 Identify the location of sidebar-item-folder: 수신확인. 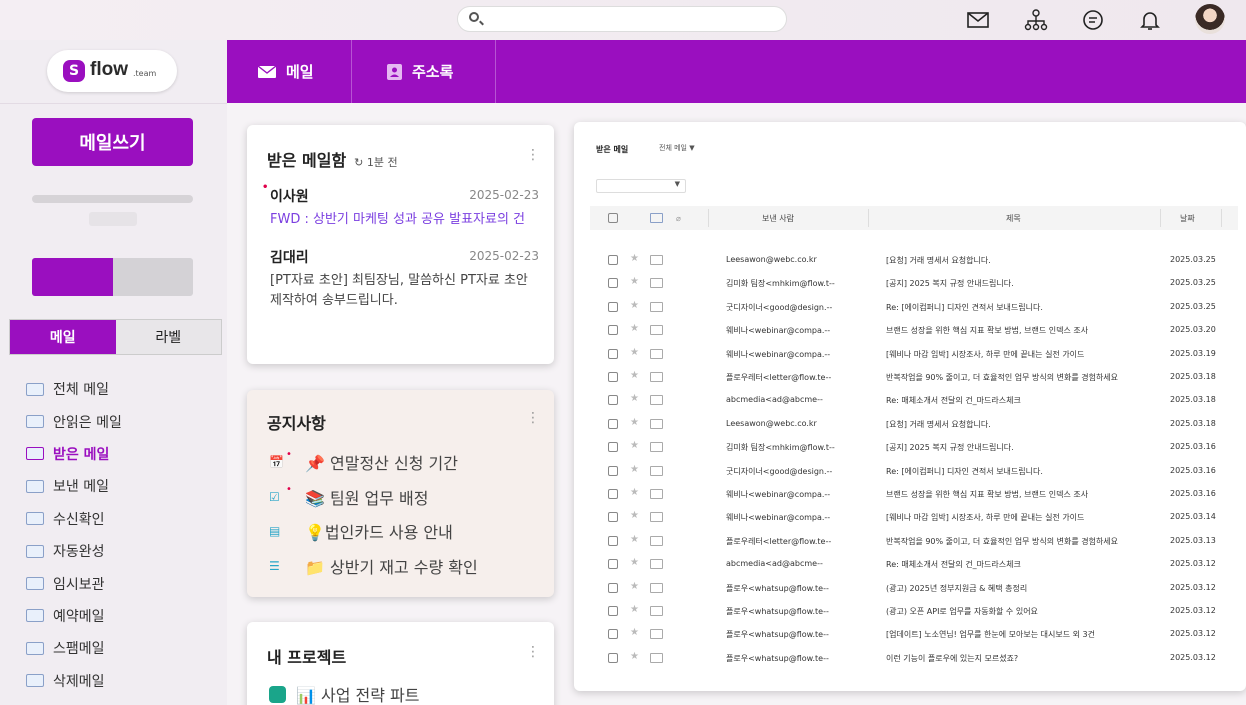
(74, 519).